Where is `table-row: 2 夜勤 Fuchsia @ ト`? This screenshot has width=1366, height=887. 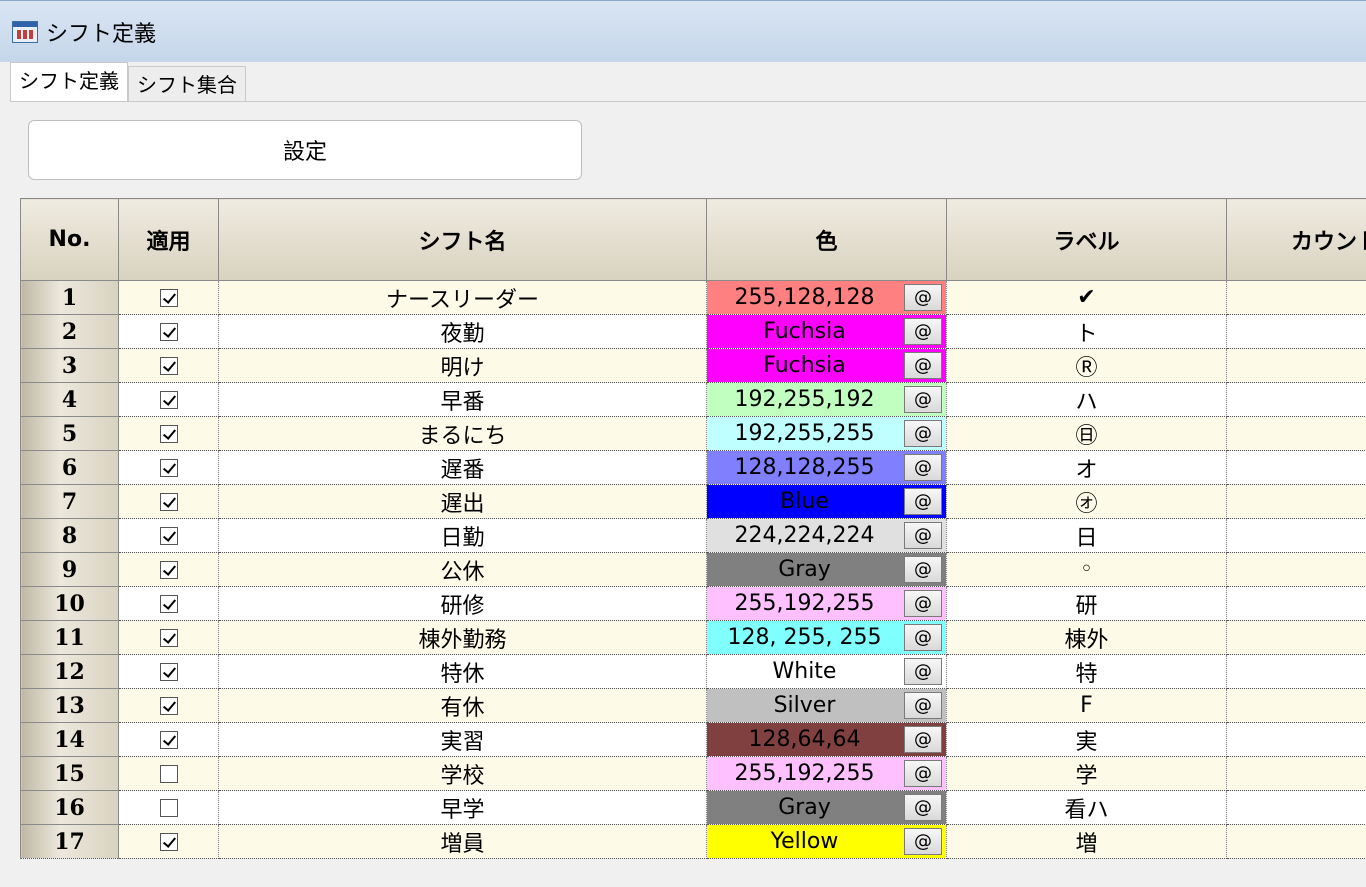
table-row: 2 夜勤 Fuchsia @ ト is located at coordinates (693, 331).